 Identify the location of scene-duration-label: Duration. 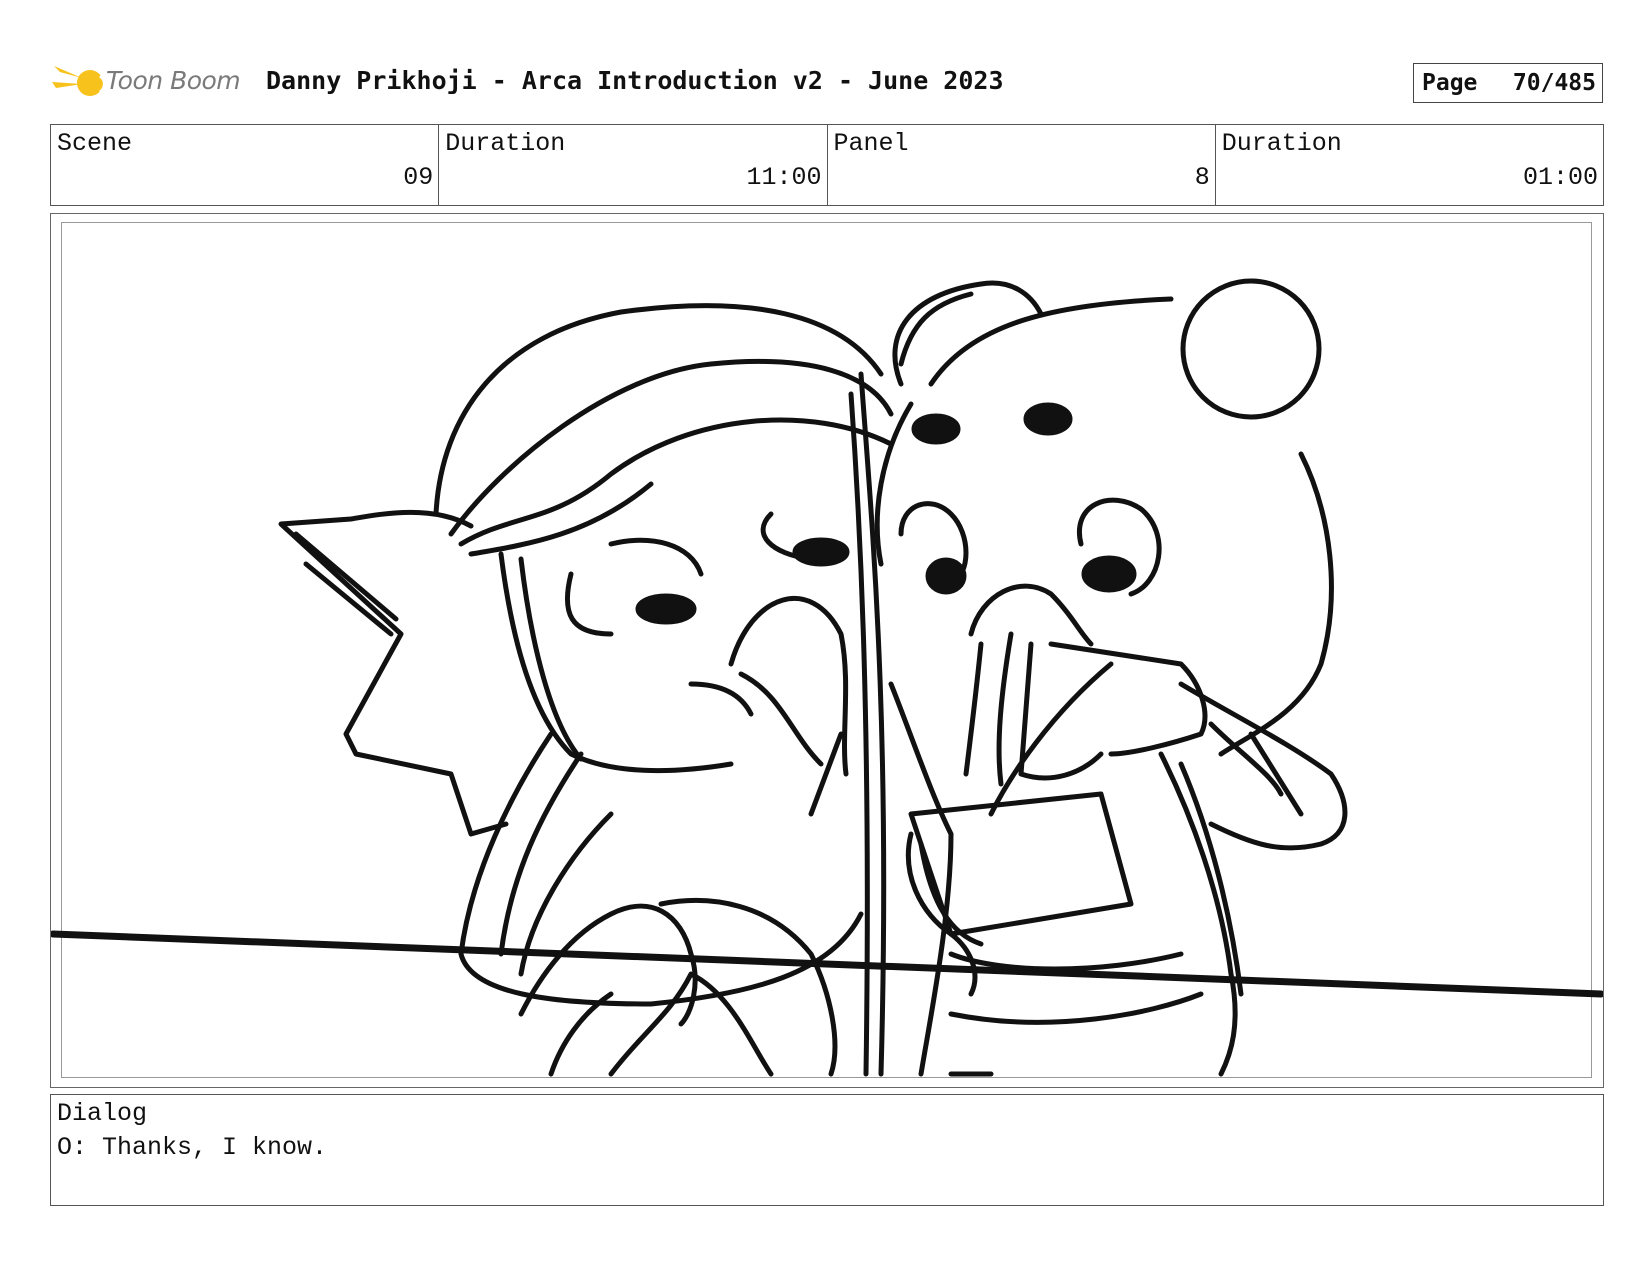
(505, 143).